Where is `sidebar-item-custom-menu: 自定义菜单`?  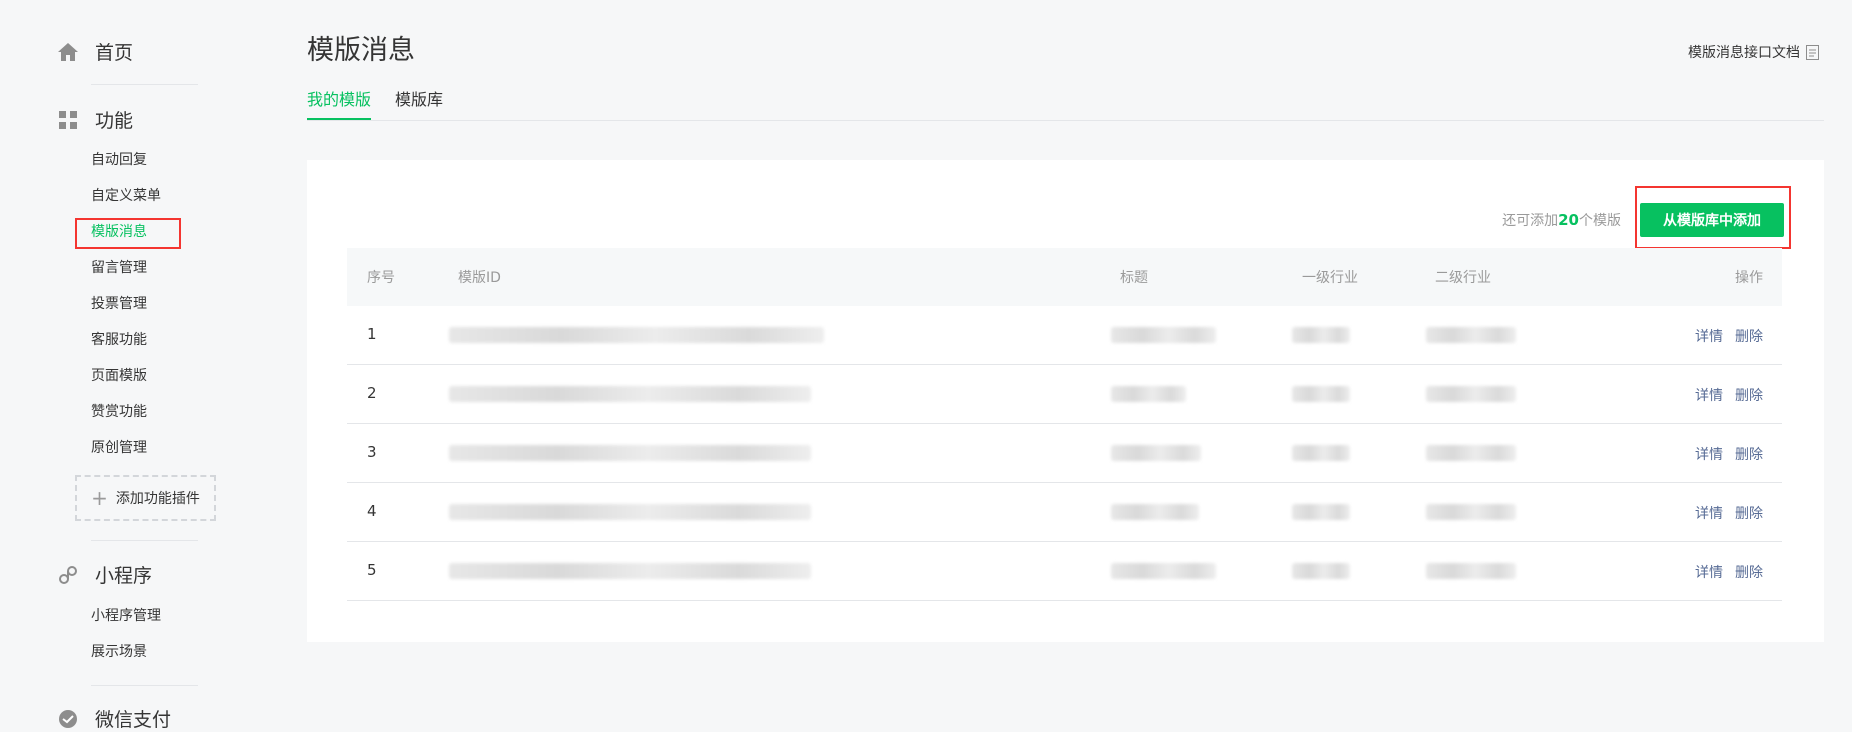 sidebar-item-custom-menu: 自定义菜单 is located at coordinates (126, 196).